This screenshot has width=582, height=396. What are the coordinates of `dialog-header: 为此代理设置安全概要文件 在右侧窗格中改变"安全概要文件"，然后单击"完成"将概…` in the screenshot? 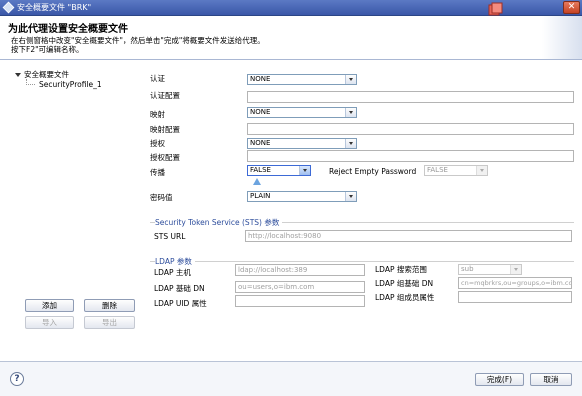 It's located at (291, 31).